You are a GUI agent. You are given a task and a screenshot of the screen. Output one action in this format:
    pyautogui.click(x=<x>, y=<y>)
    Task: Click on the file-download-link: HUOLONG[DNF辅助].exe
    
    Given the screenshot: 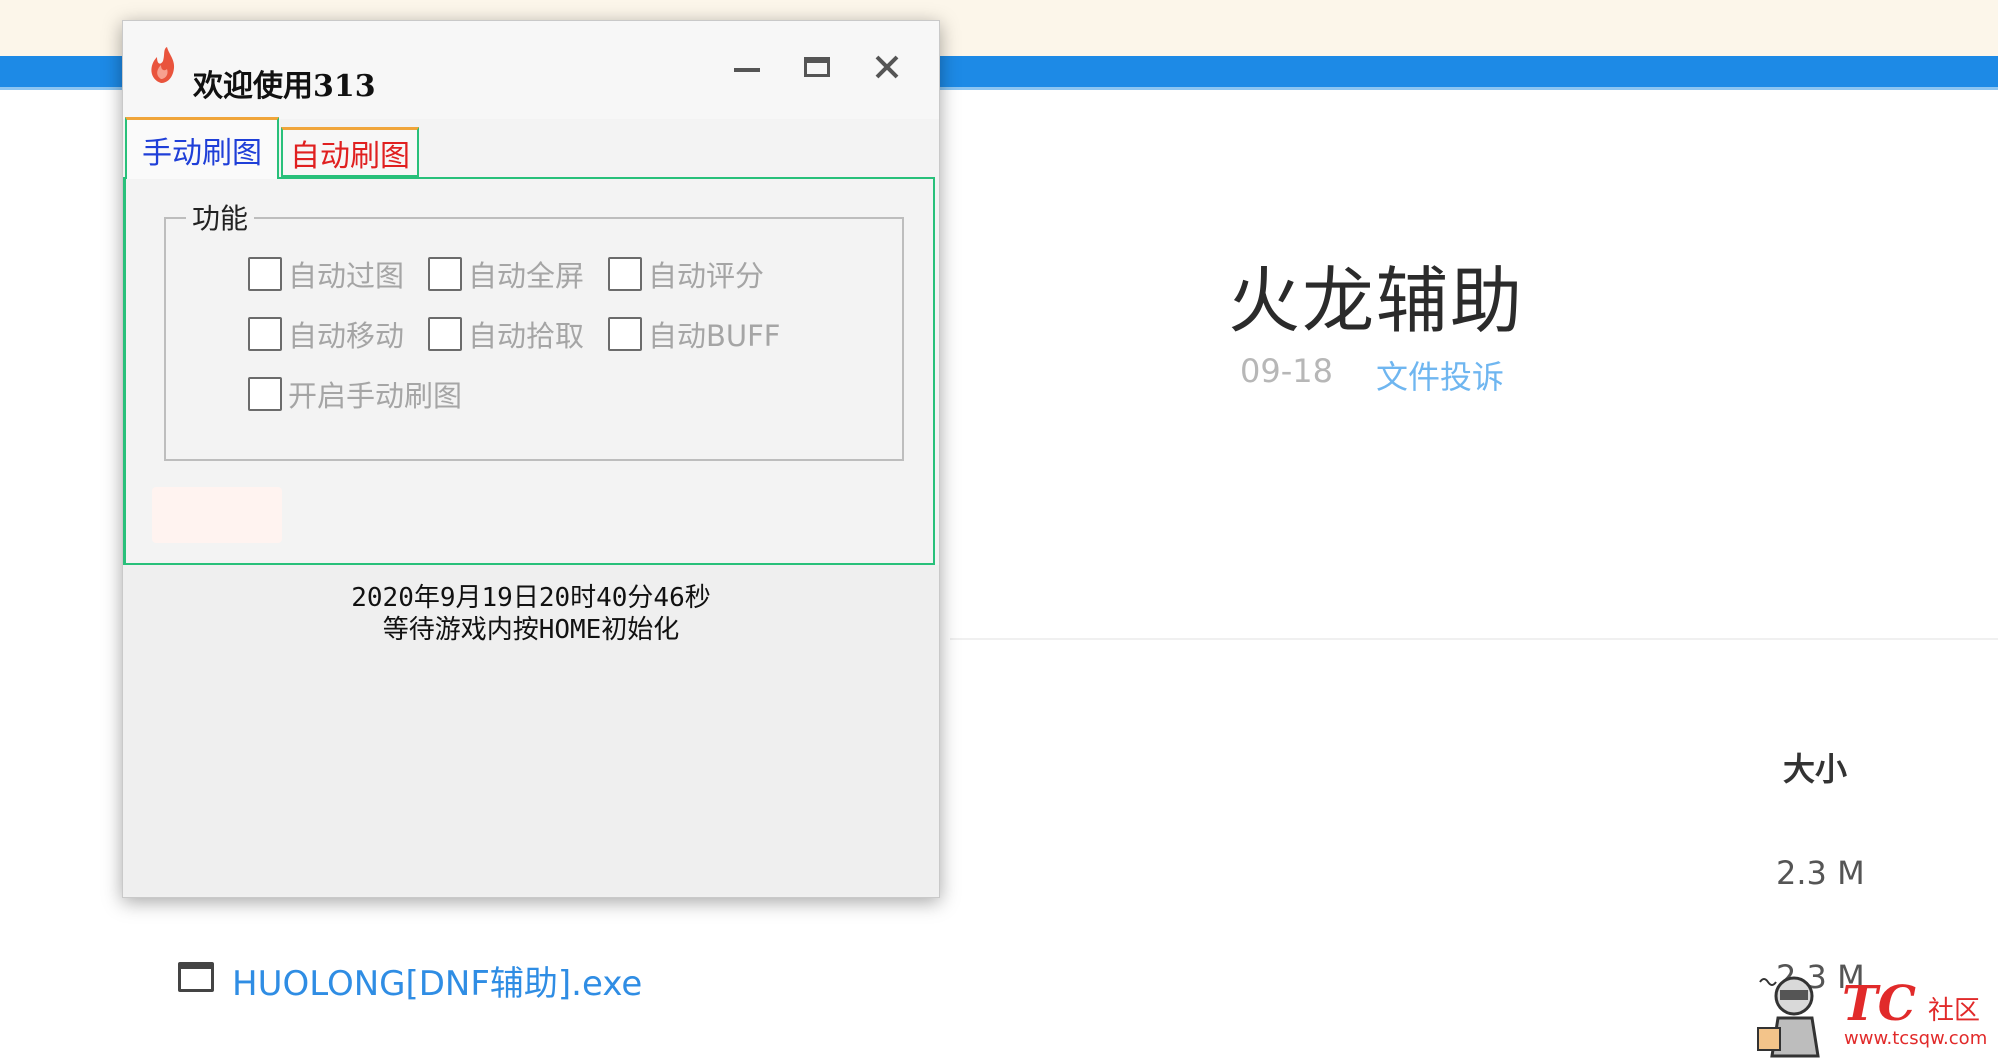 What is the action you would take?
    pyautogui.click(x=437, y=980)
    